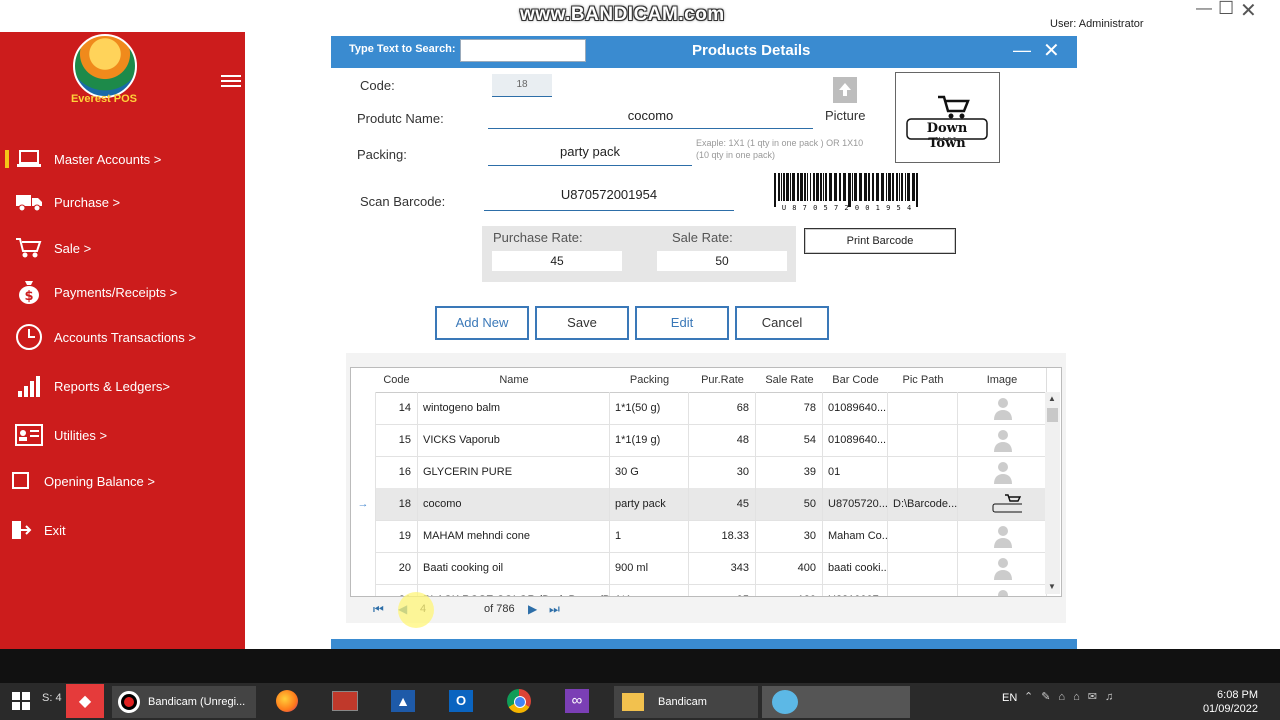 Image resolution: width=1280 pixels, height=720 pixels. I want to click on upload-picture-icon, so click(845, 90).